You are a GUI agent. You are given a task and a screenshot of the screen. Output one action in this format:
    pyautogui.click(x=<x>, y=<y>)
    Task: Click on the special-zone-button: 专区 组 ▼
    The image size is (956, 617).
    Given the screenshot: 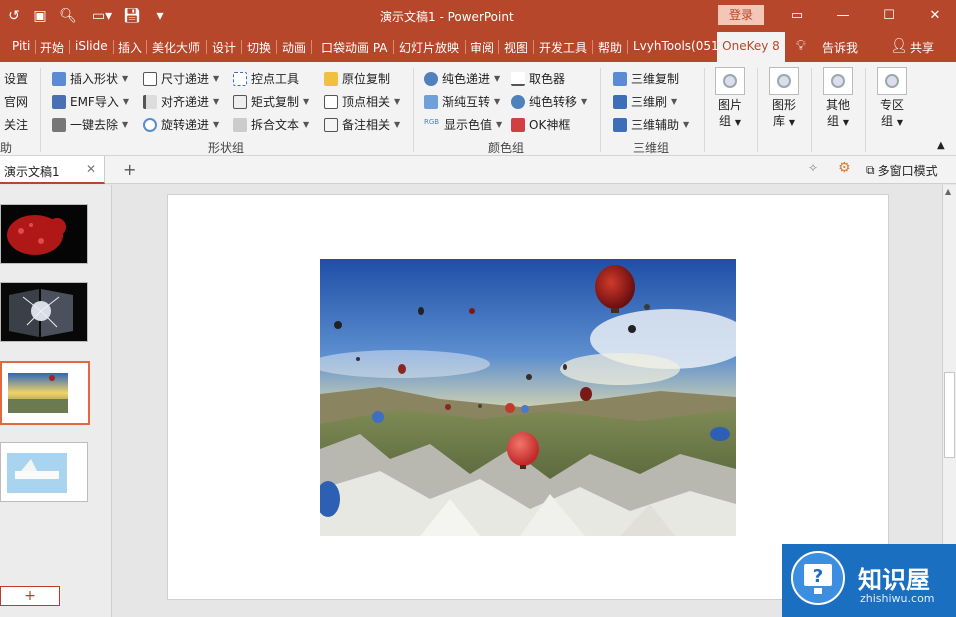 What is the action you would take?
    pyautogui.click(x=892, y=99)
    